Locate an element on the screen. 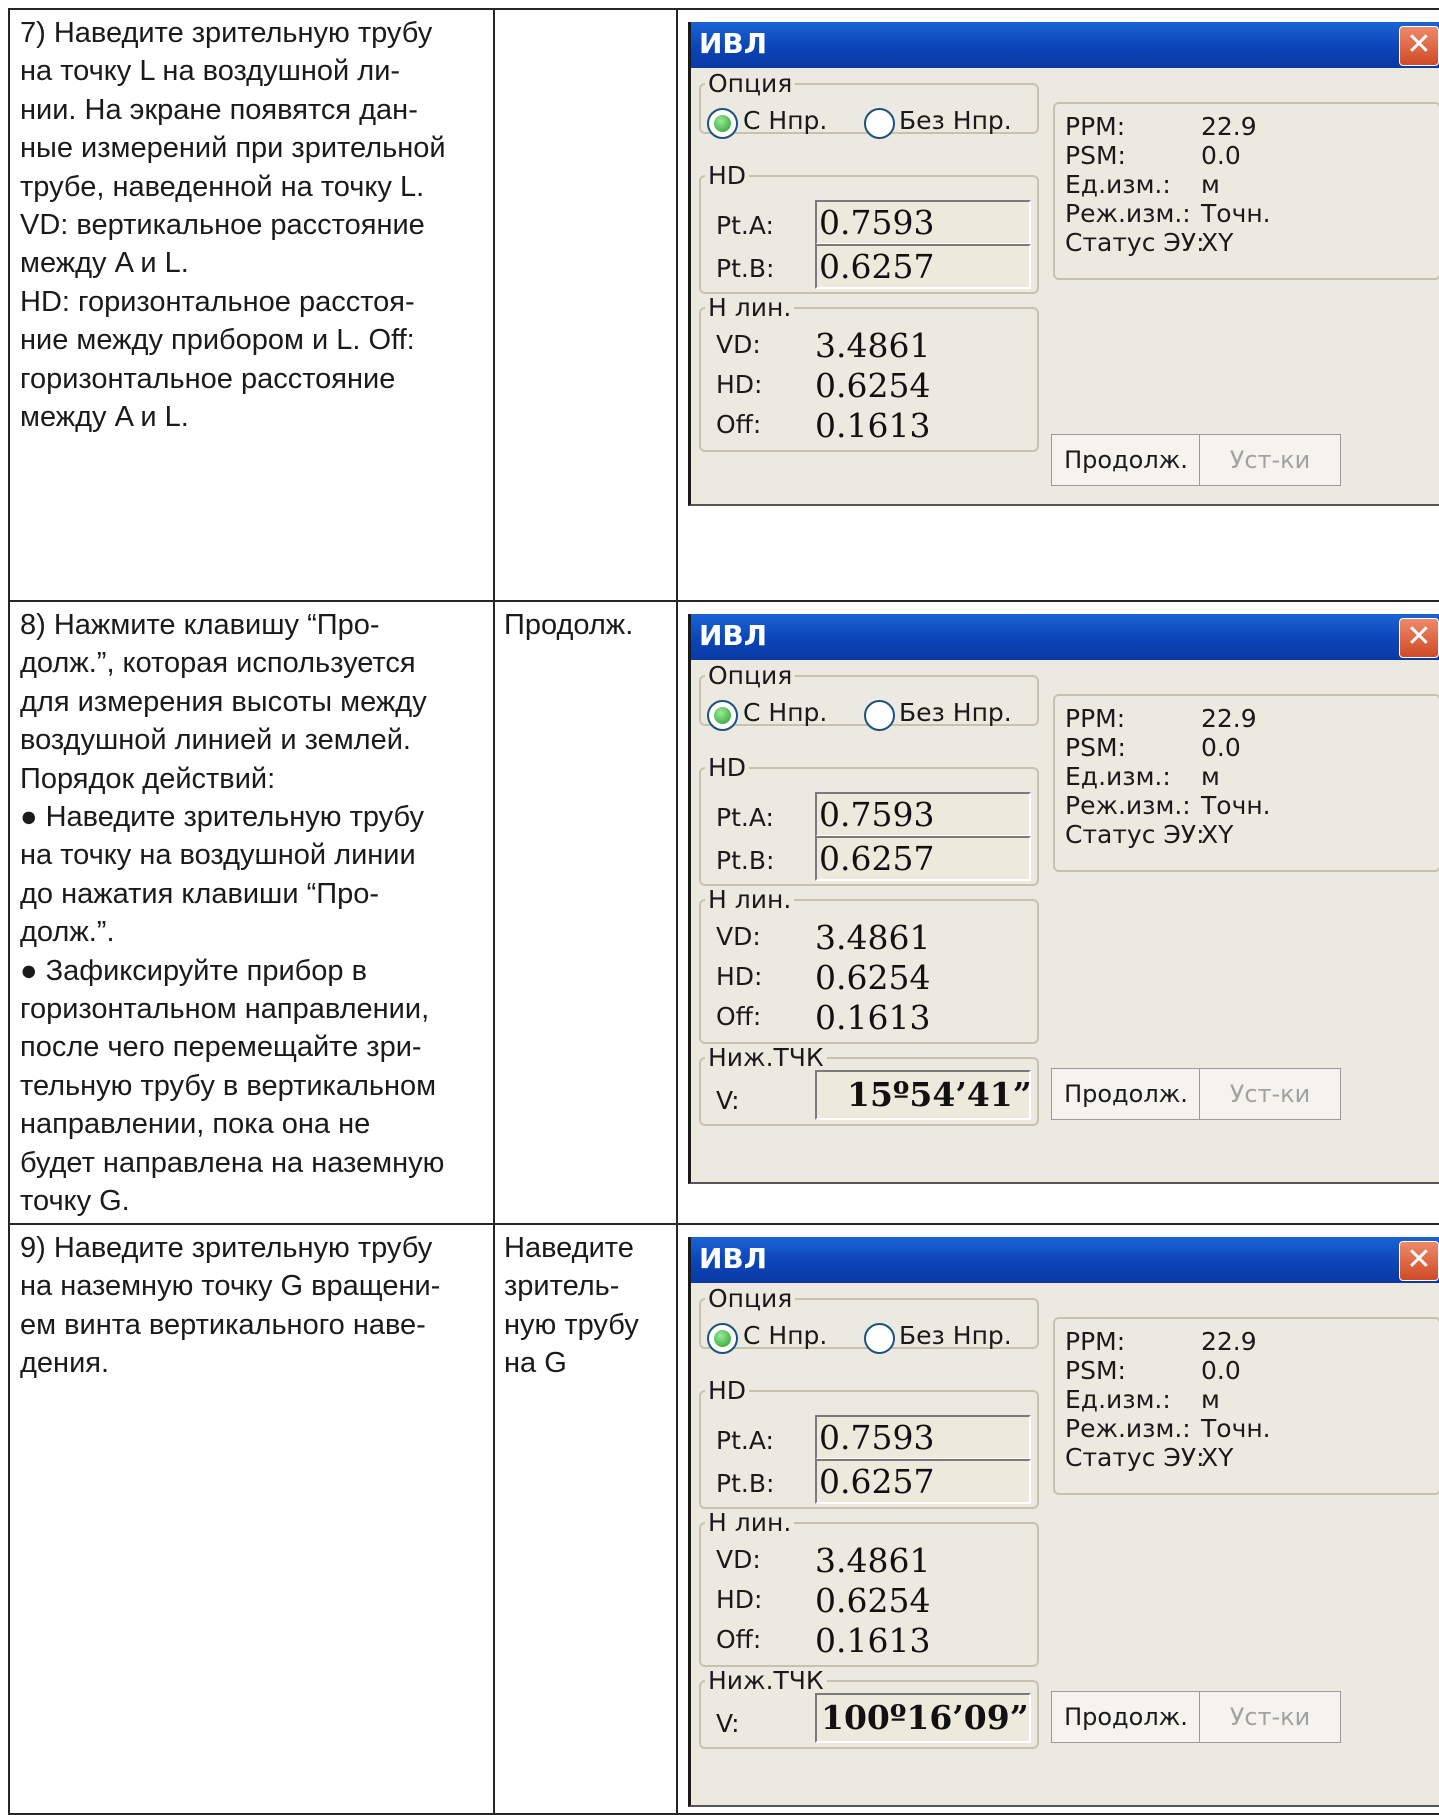 The image size is (1439, 1815). instruction-line: дения. is located at coordinates (65, 1363).